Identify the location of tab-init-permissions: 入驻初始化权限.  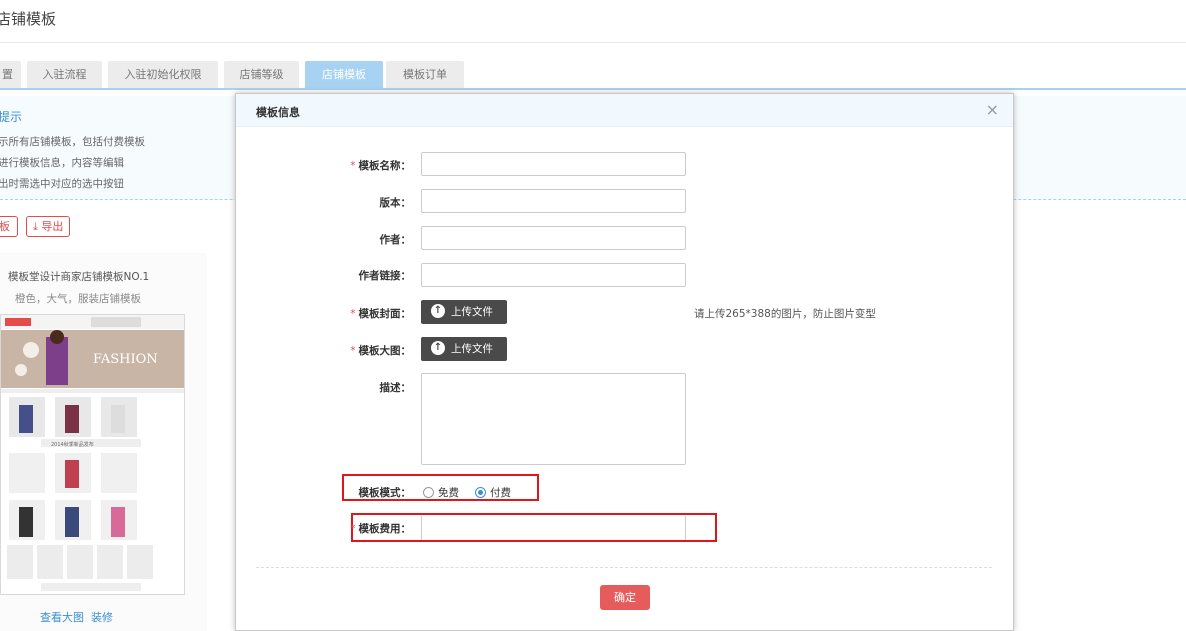
(163, 75).